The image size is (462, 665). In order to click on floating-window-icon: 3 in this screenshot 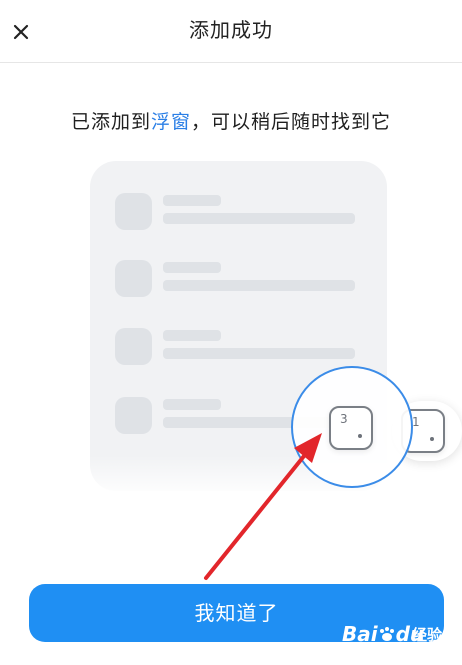, I will do `click(351, 428)`.